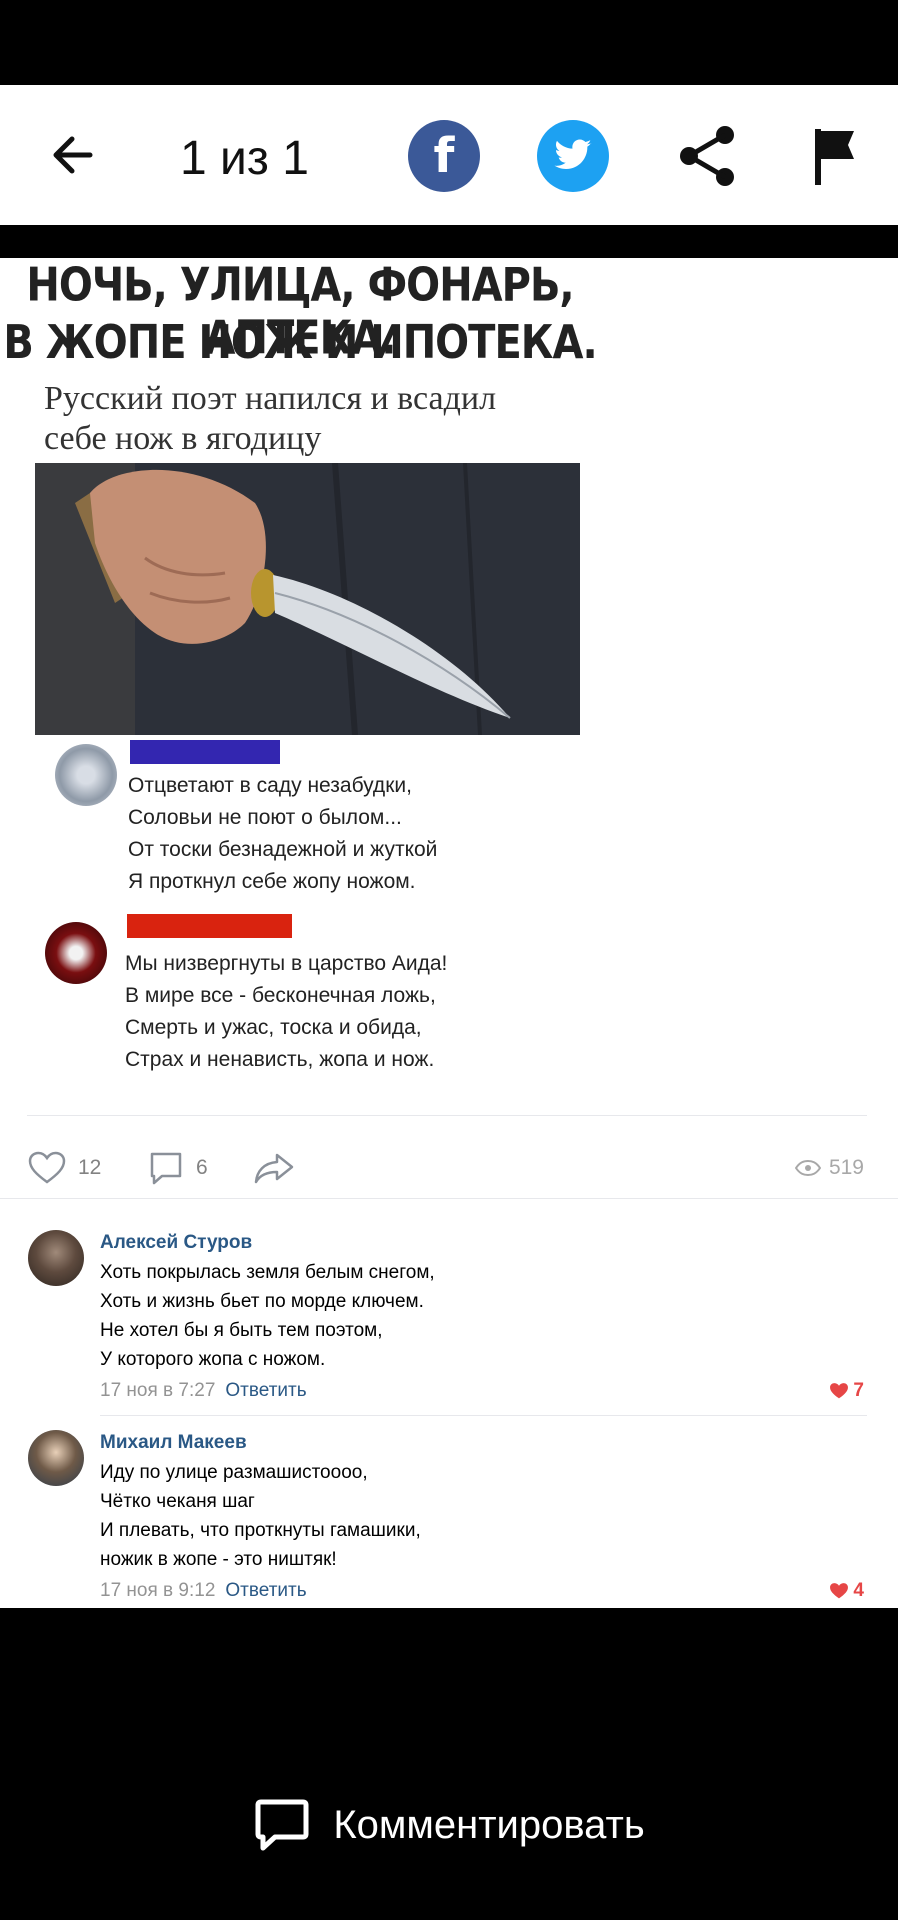 The image size is (898, 1920). I want to click on meme-comment-1-line-3: От тоски безнадежной и жуткой, so click(283, 849).